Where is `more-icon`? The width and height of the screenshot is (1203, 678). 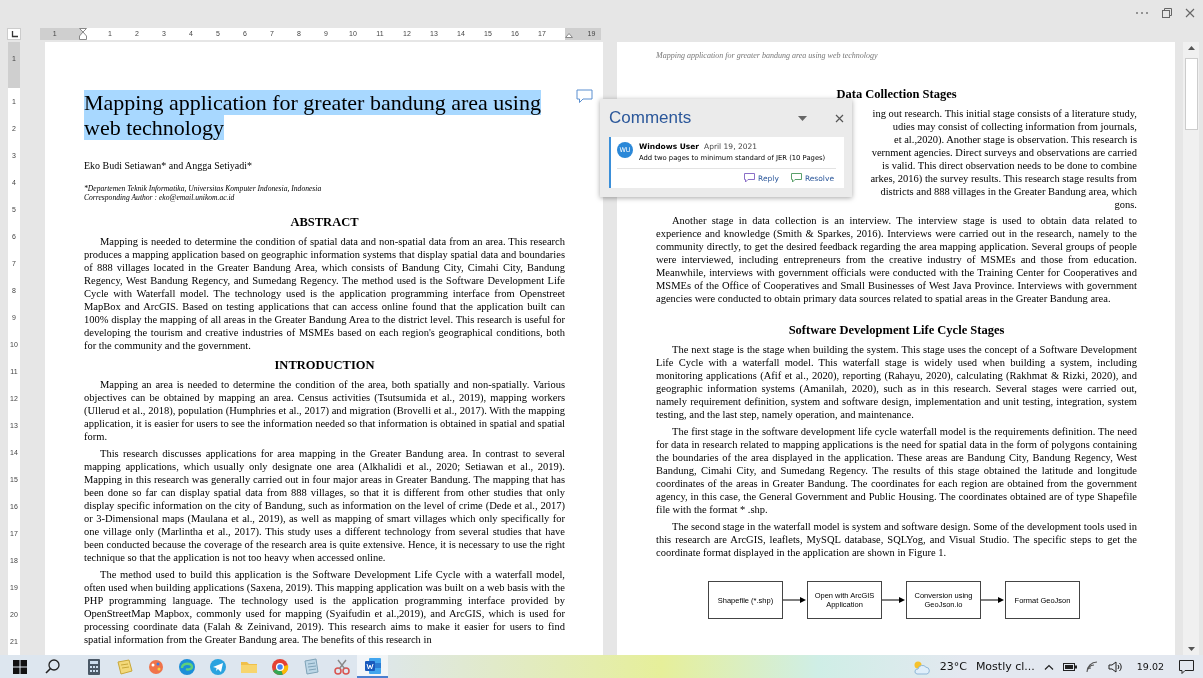
more-icon is located at coordinates (1142, 13).